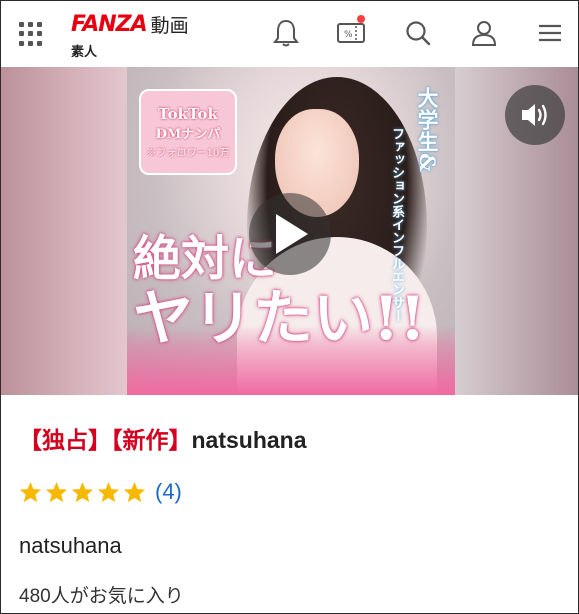 This screenshot has width=579, height=614. What do you see at coordinates (188, 114) in the screenshot?
I see `badge-line1: TokTok` at bounding box center [188, 114].